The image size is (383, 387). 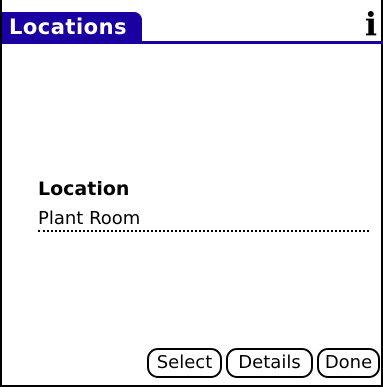 What do you see at coordinates (203, 219) in the screenshot?
I see `location-field: Plant Room` at bounding box center [203, 219].